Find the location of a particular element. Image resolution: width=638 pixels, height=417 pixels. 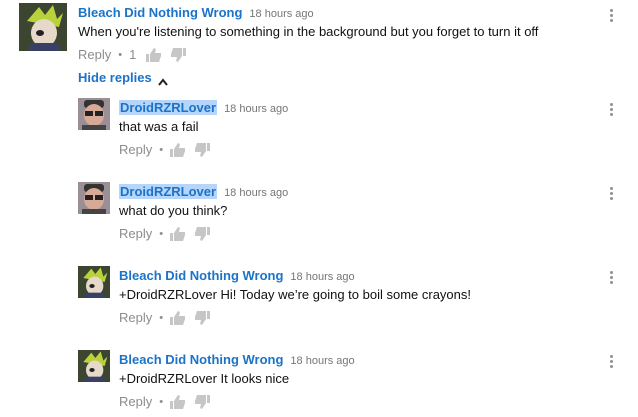

reply-text: that was a fail is located at coordinates (159, 126).